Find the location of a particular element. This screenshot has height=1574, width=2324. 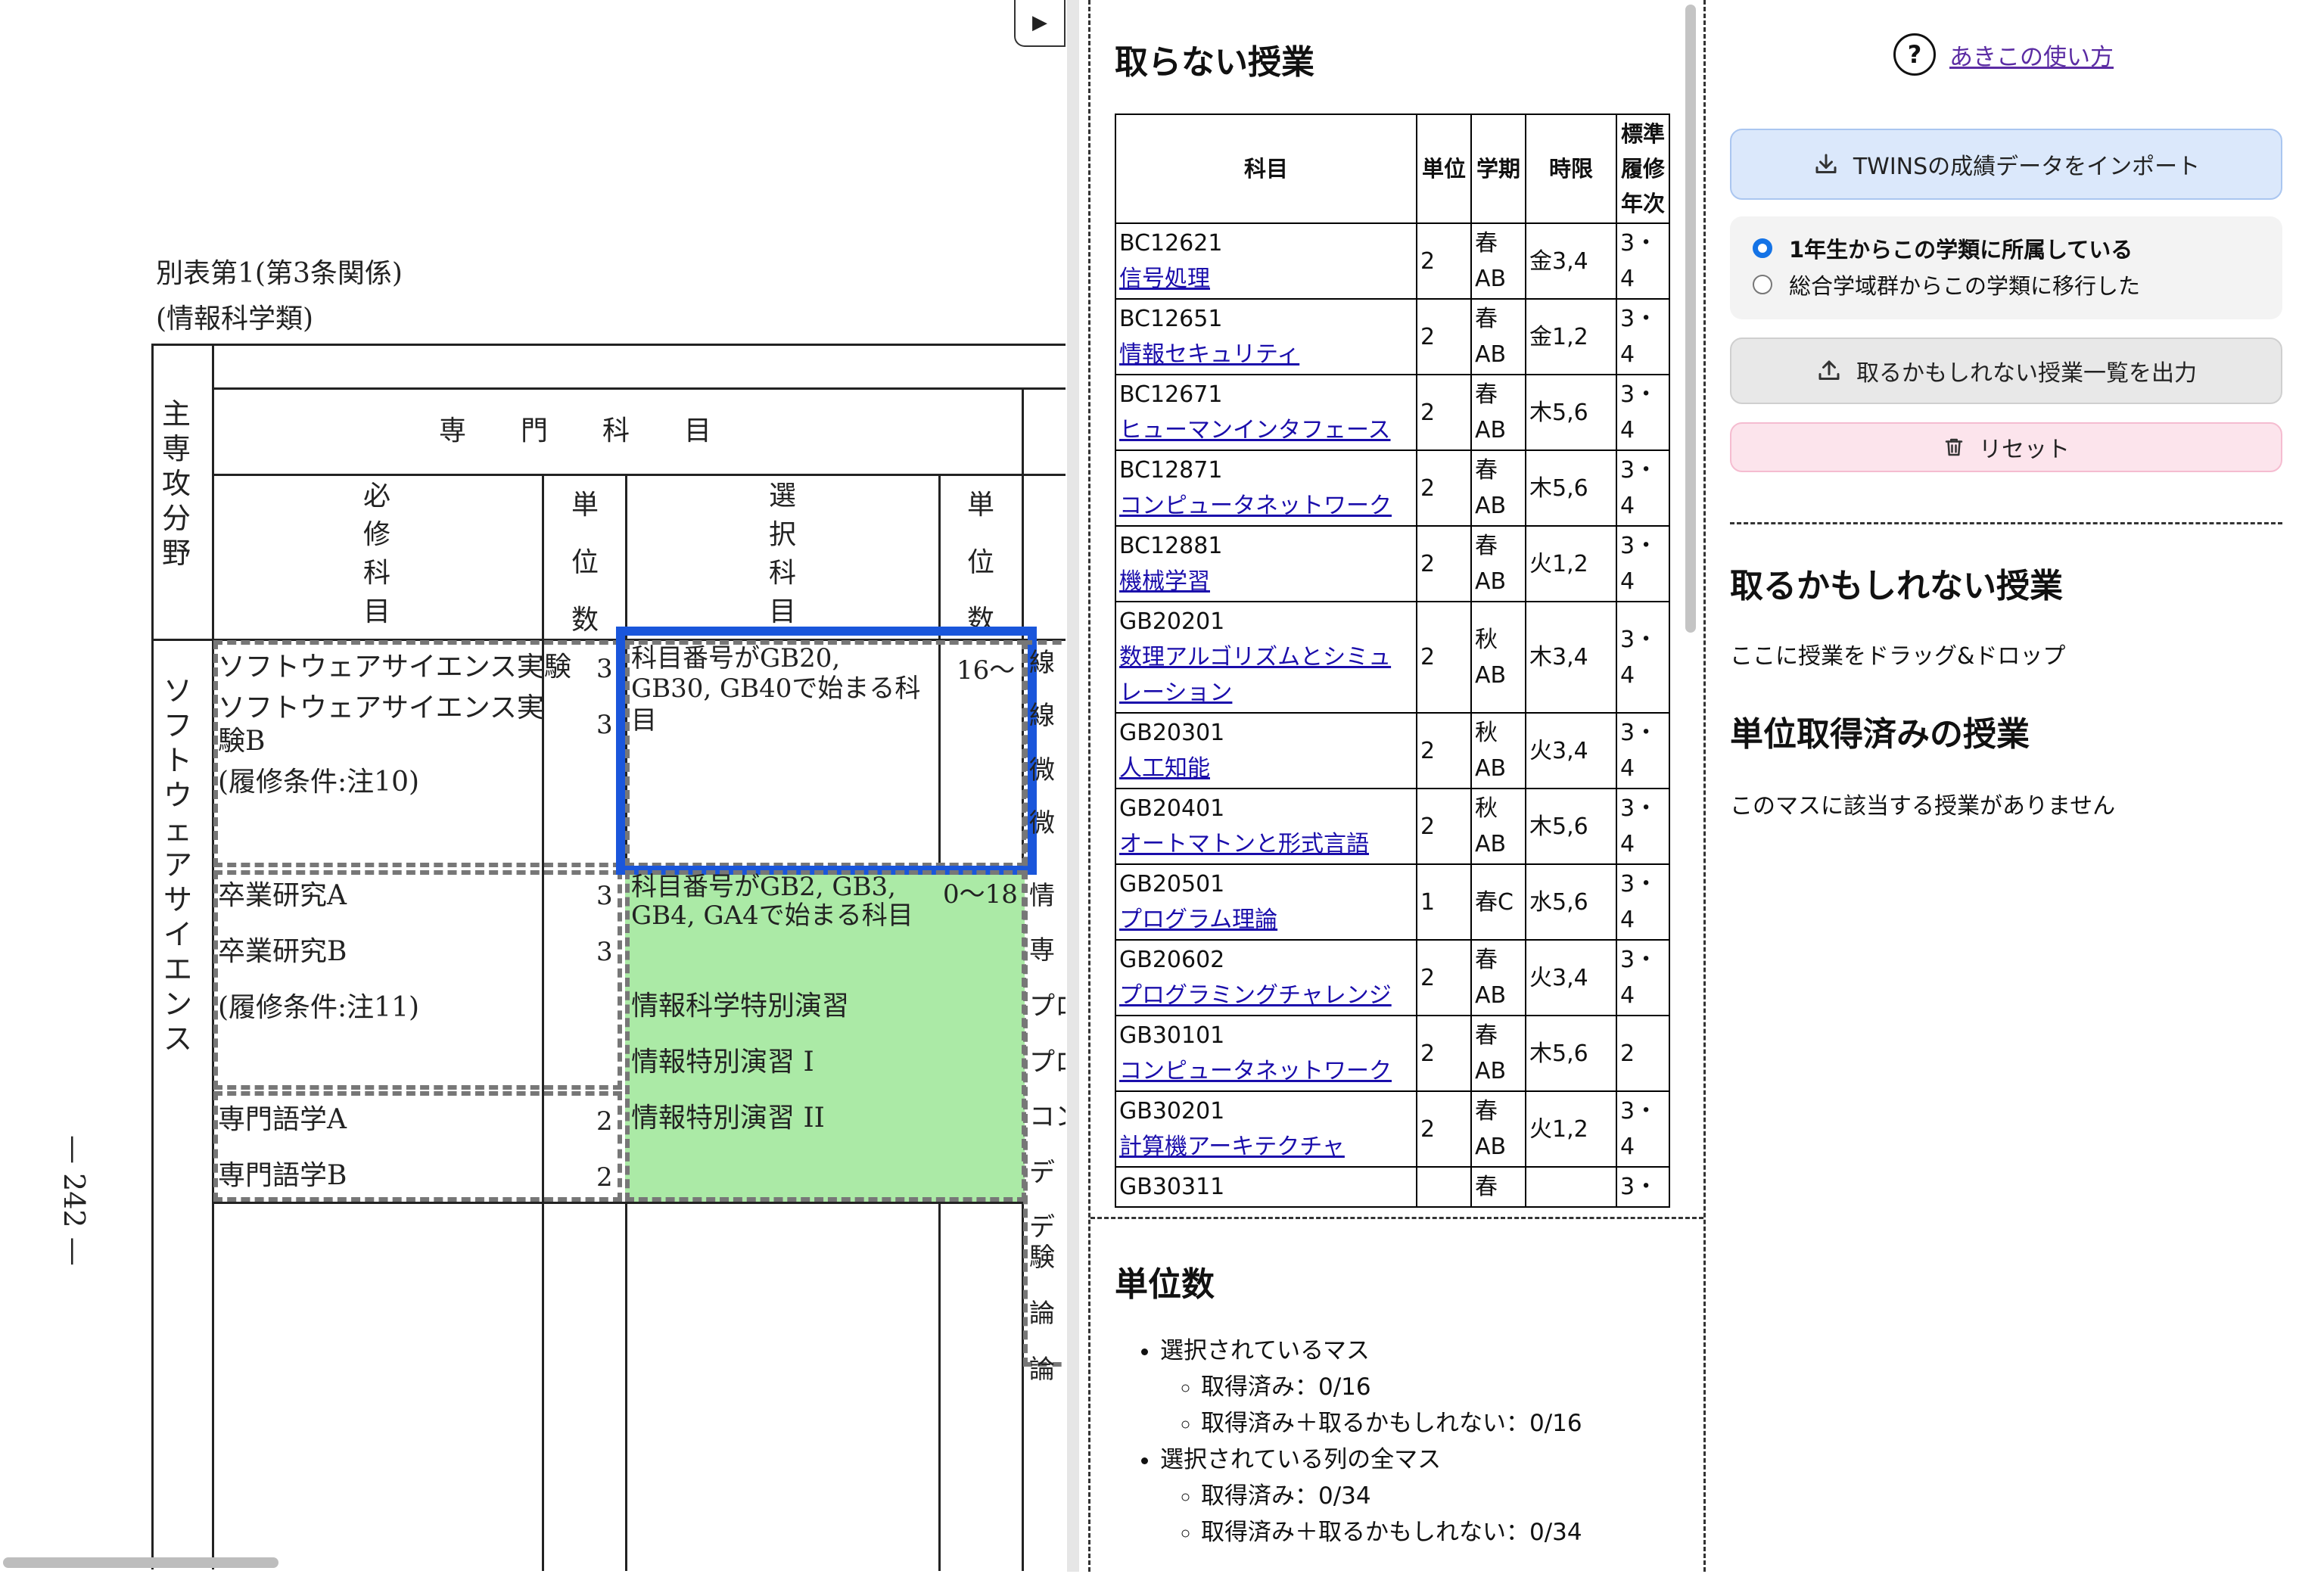

radio-transfer: 総合学域群からこの学類に移行した is located at coordinates (2006, 284).